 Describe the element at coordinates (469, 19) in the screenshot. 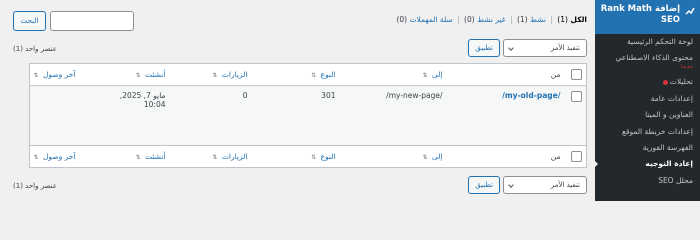

I see `filter-inactive-count: (0)` at that location.